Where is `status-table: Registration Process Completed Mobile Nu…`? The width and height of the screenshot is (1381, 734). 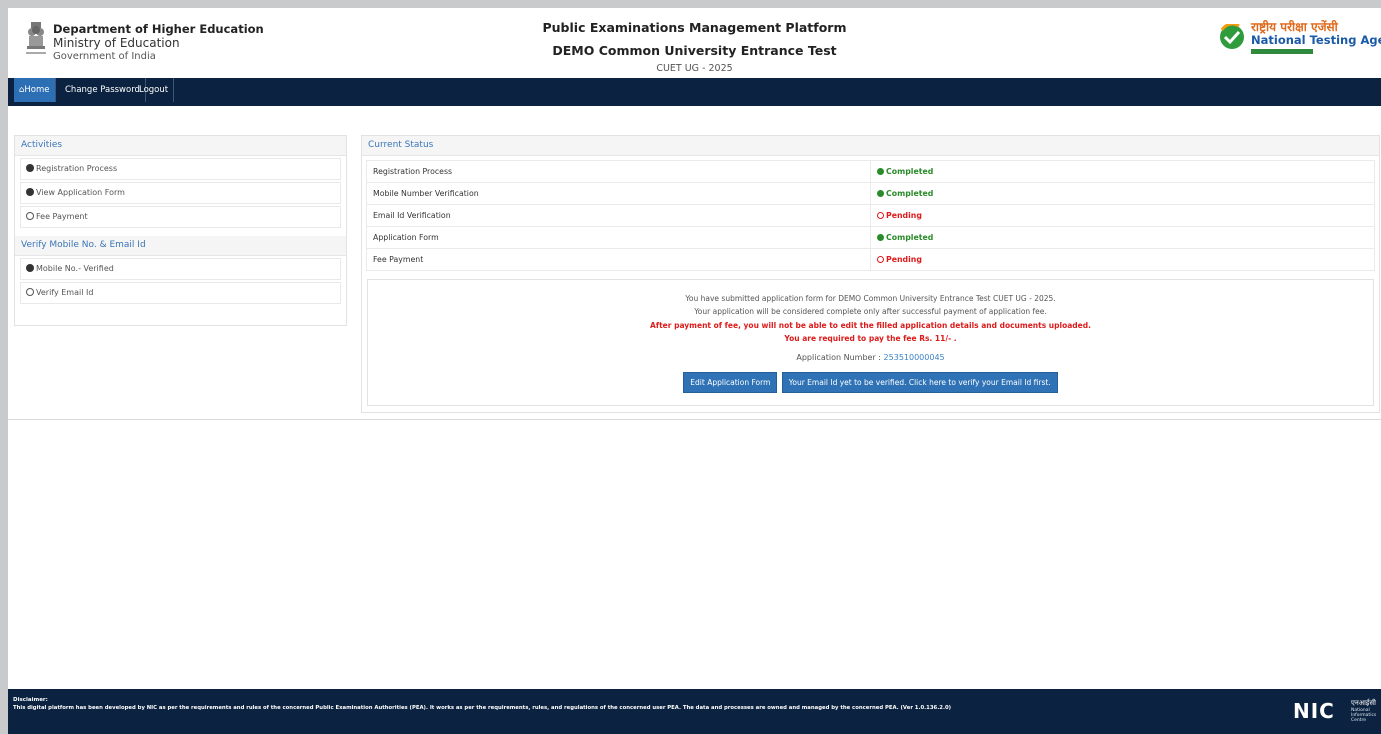
status-table: Registration Process Completed Mobile Nu… is located at coordinates (870, 215).